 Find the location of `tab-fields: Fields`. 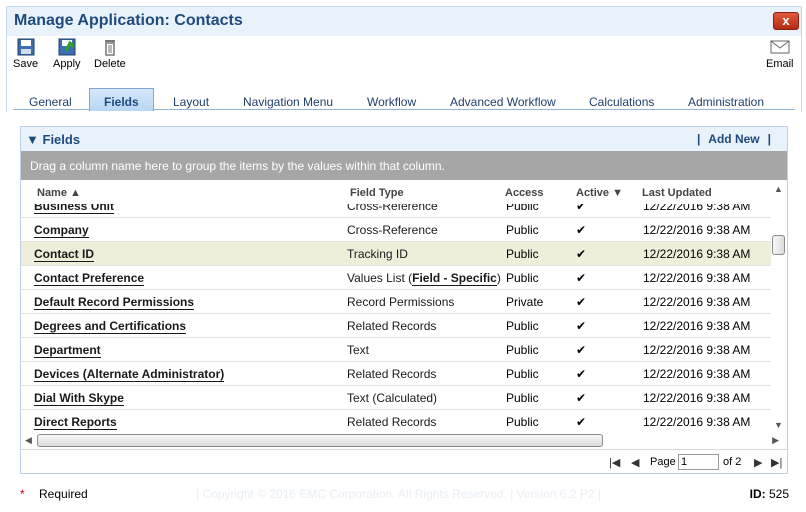

tab-fields: Fields is located at coordinates (121, 99).